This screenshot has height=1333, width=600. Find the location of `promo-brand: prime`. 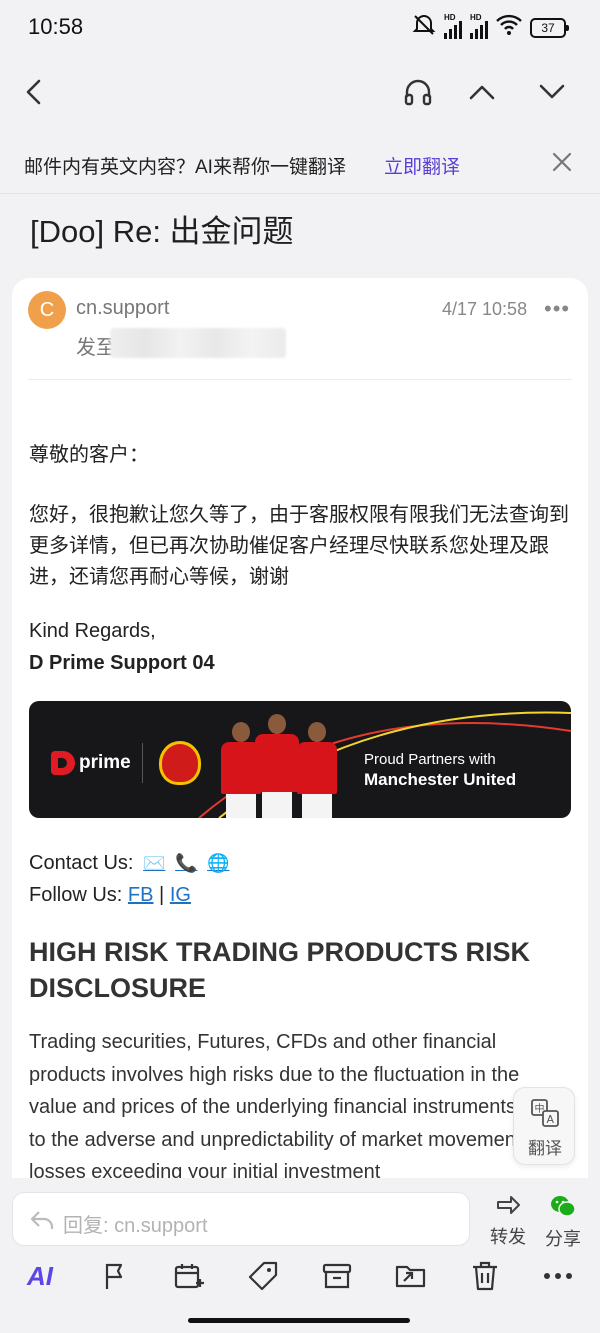

promo-brand: prime is located at coordinates (105, 762).